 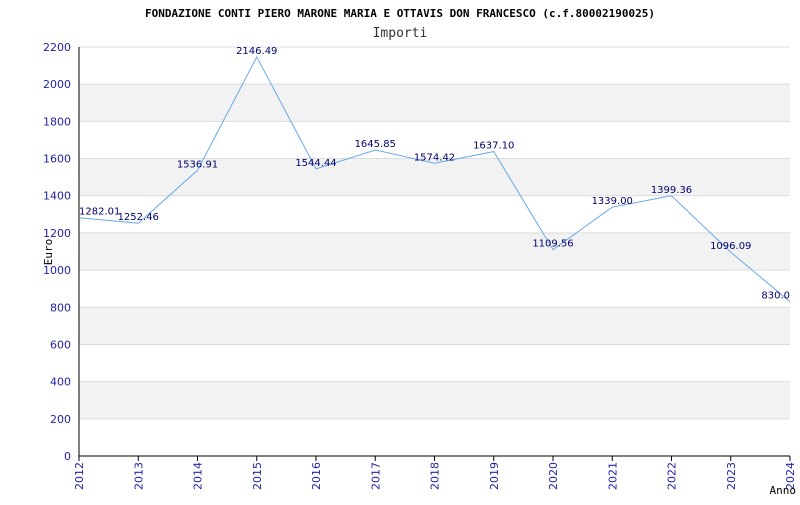 What do you see at coordinates (612, 201) in the screenshot?
I see `data-label-2021: 1339.00` at bounding box center [612, 201].